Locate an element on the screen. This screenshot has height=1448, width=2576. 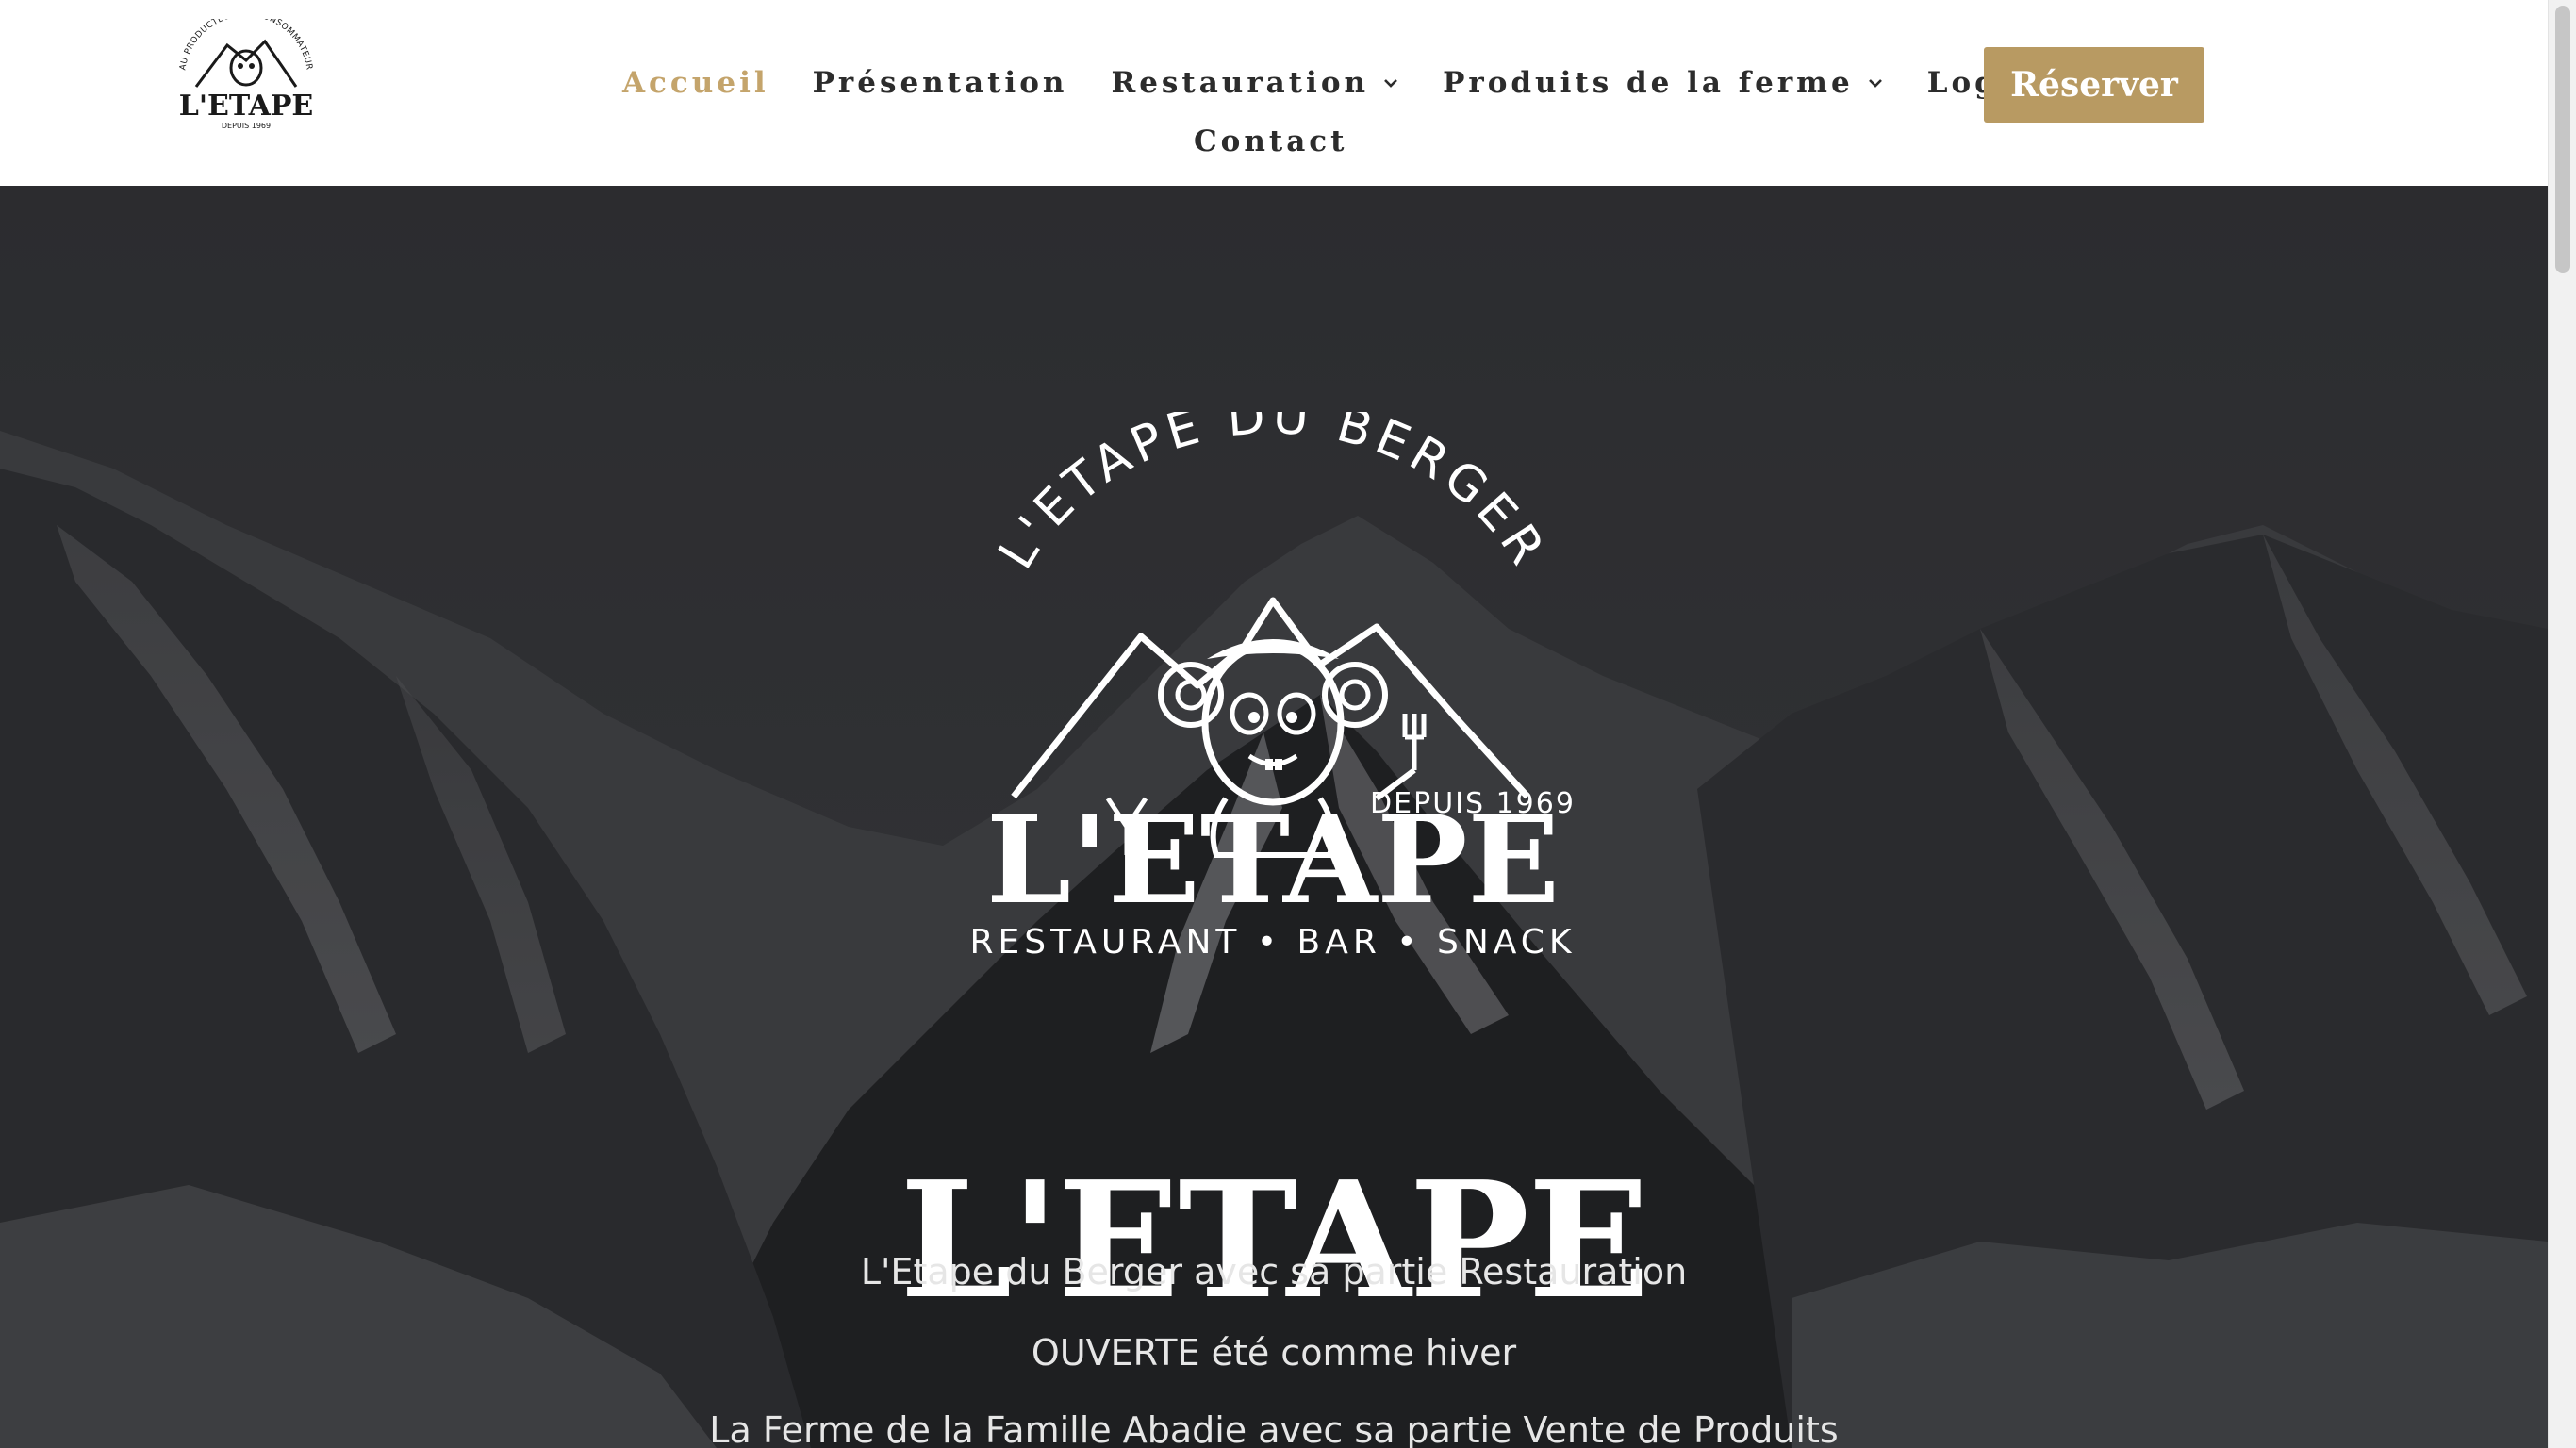
hero-title: L'ETAPE is located at coordinates (1275, 1240).